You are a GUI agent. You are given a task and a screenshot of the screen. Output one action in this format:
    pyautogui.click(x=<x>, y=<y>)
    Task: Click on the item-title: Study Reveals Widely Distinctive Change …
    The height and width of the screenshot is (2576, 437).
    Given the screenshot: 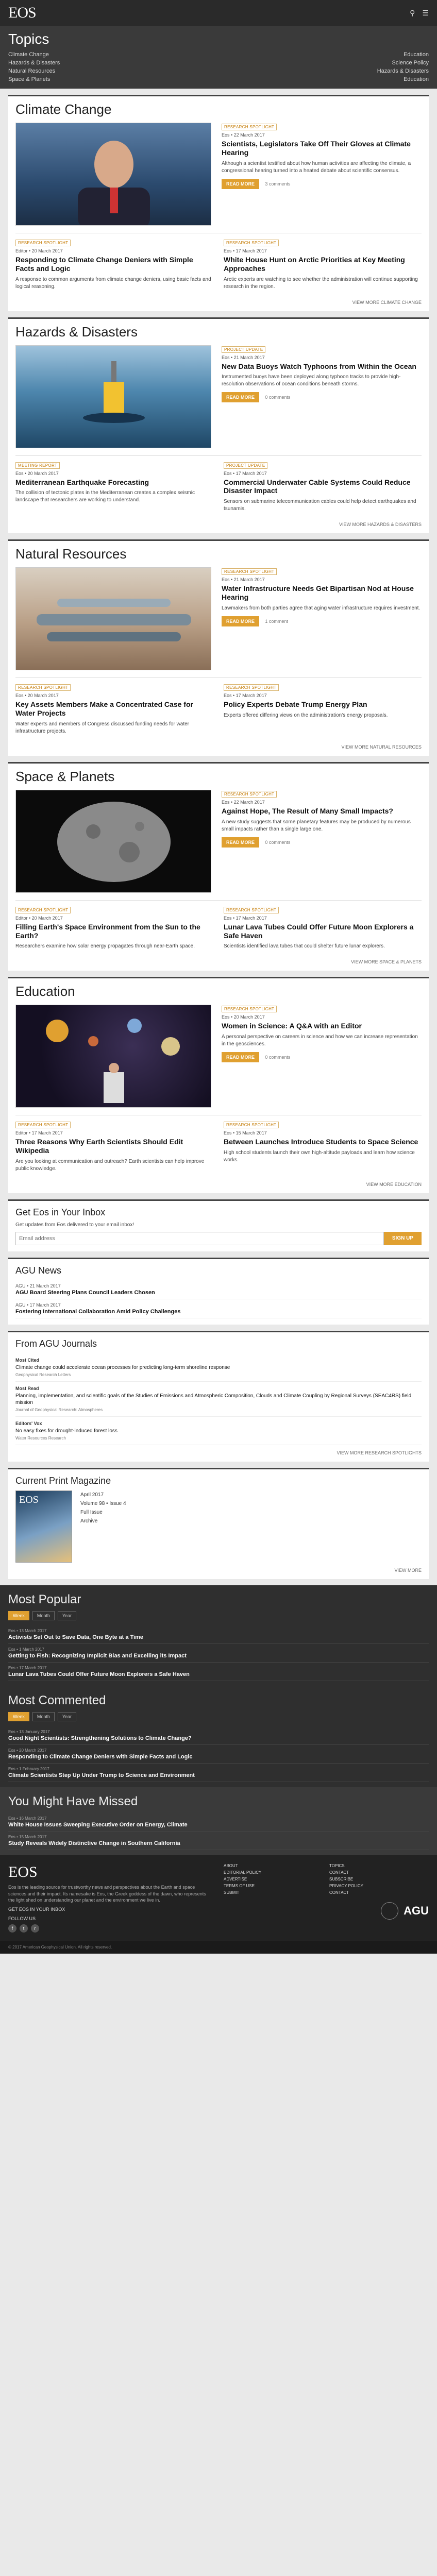 What is the action you would take?
    pyautogui.click(x=218, y=1843)
    